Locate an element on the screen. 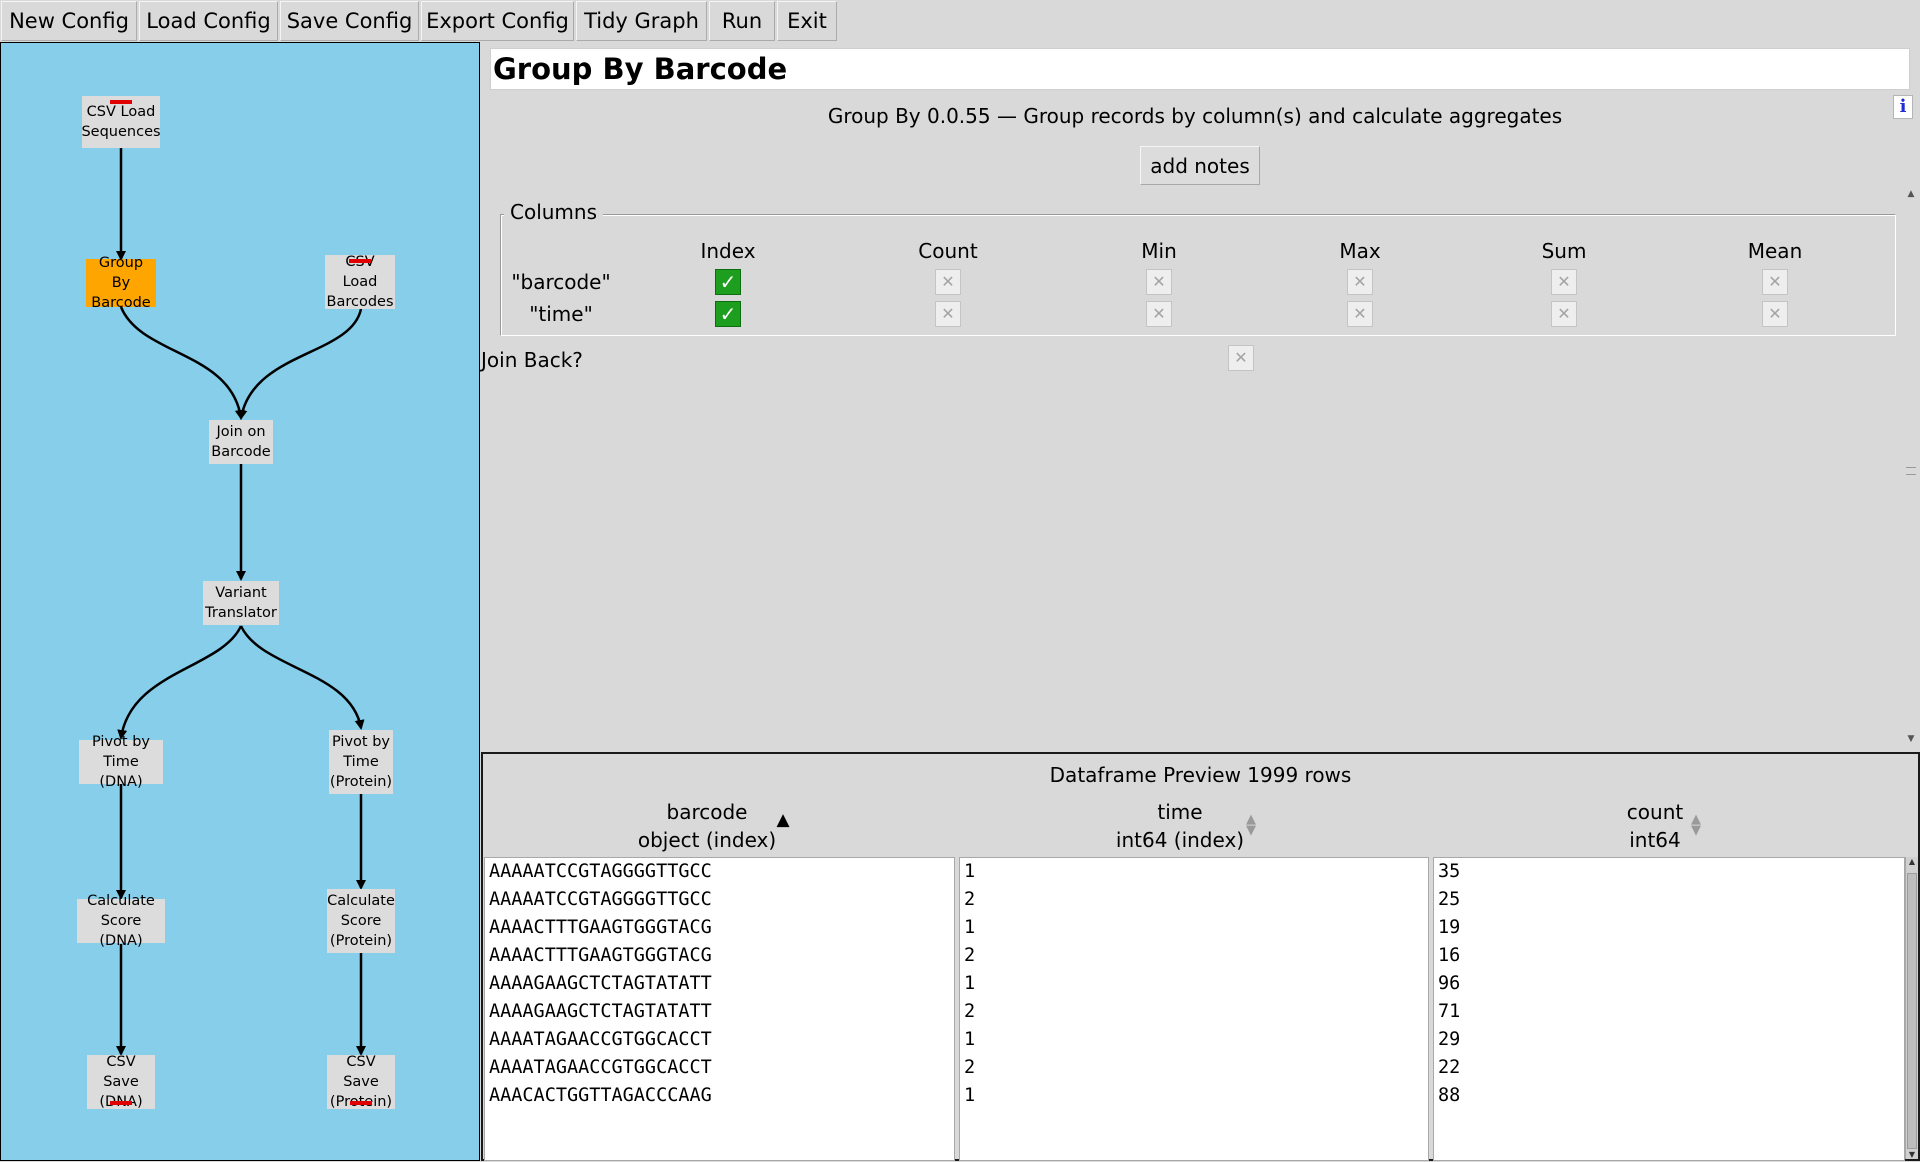 This screenshot has height=1162, width=1920. node-join-on-barcode: Join on Barcode is located at coordinates (241, 442).